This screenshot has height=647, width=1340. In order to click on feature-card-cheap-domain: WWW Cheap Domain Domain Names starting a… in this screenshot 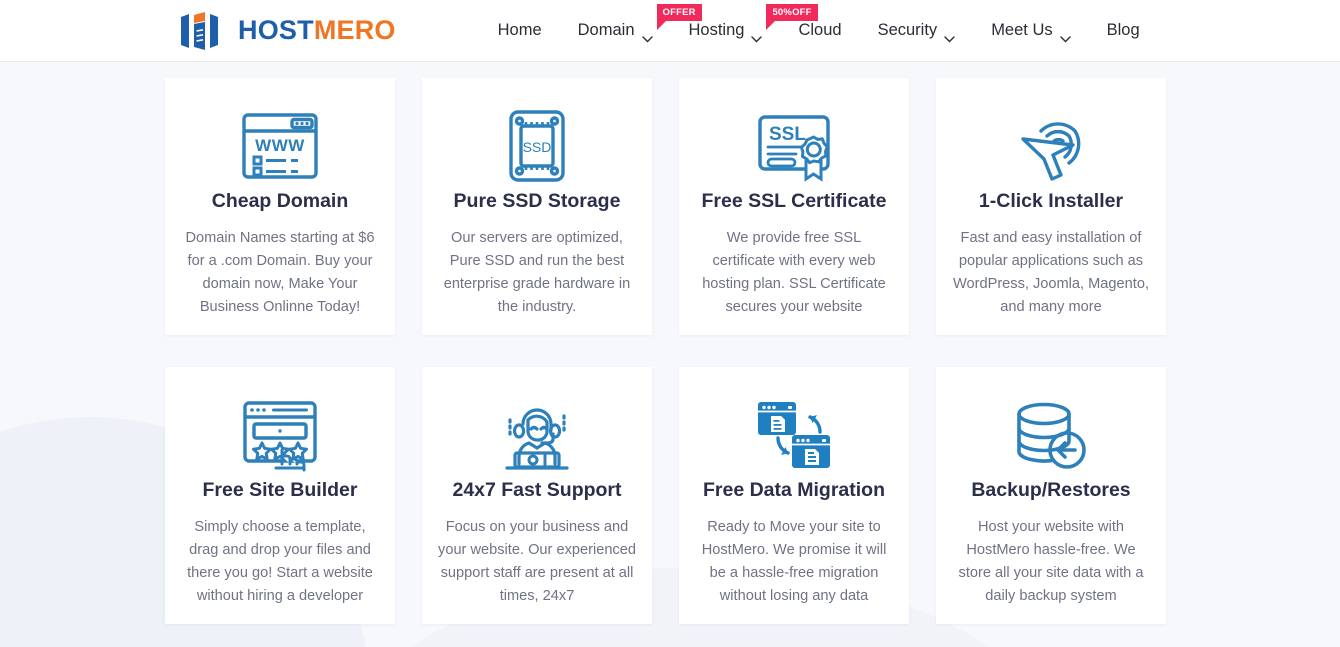, I will do `click(280, 206)`.